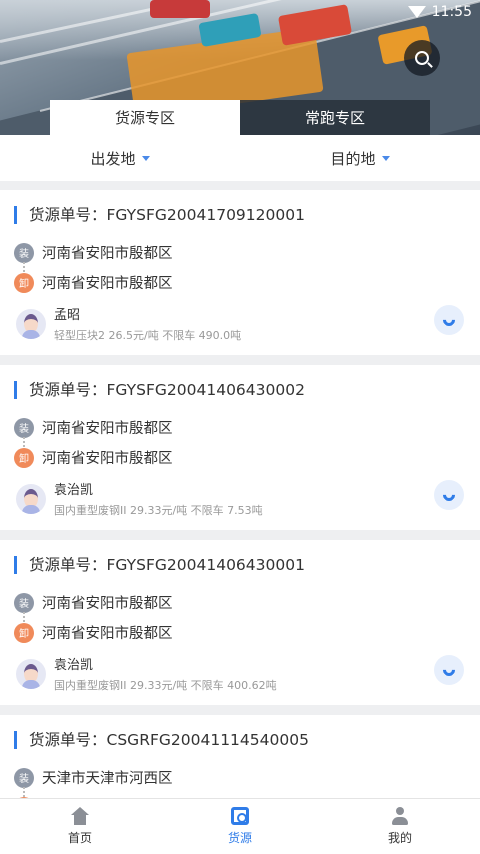  I want to click on search-button, so click(422, 58).